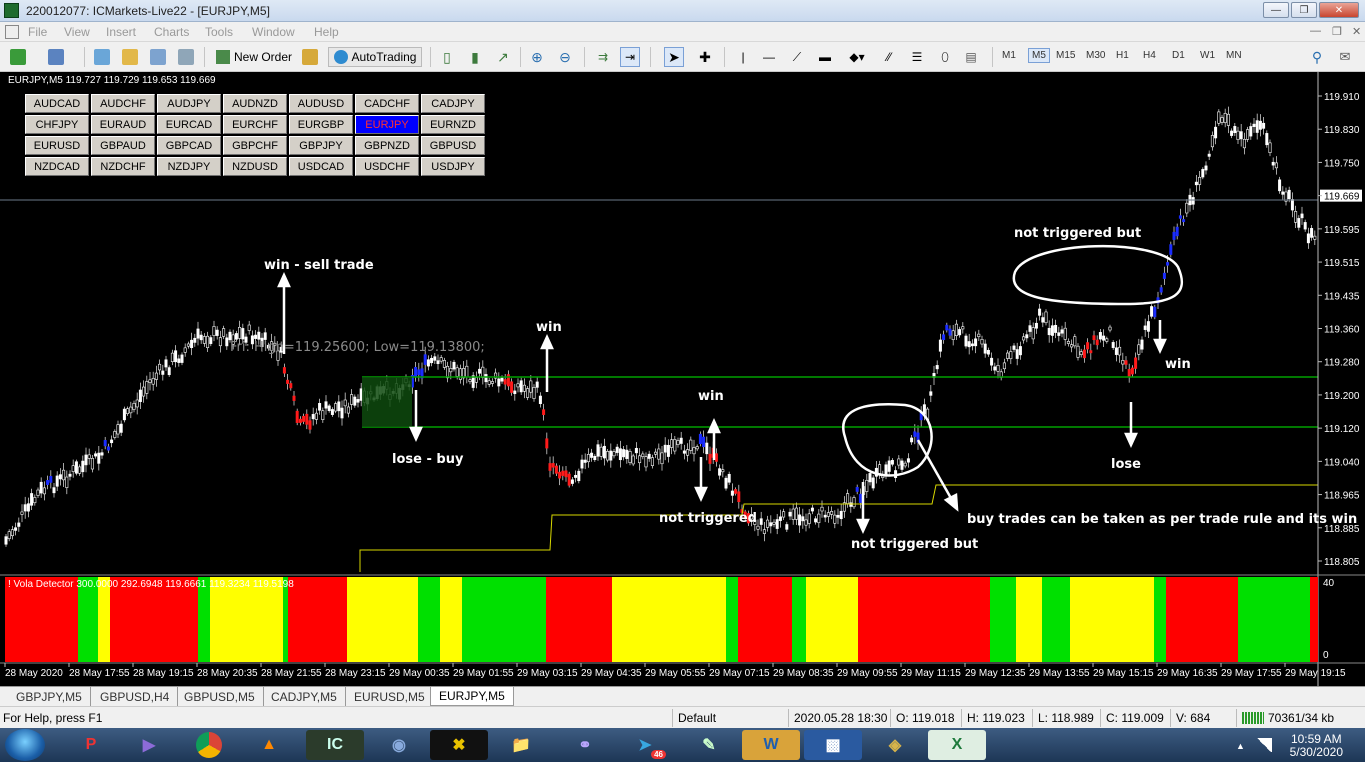 This screenshot has width=1365, height=762. I want to click on taskbar-excel-icon: X, so click(957, 745).